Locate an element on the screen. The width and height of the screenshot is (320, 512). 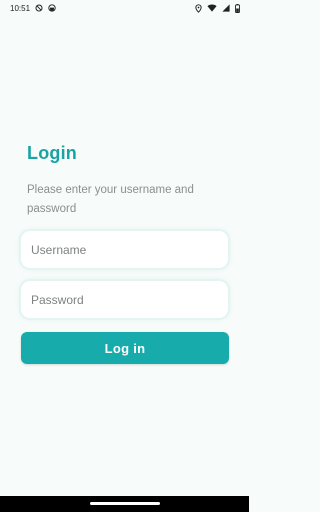
password-input is located at coordinates (124, 299).